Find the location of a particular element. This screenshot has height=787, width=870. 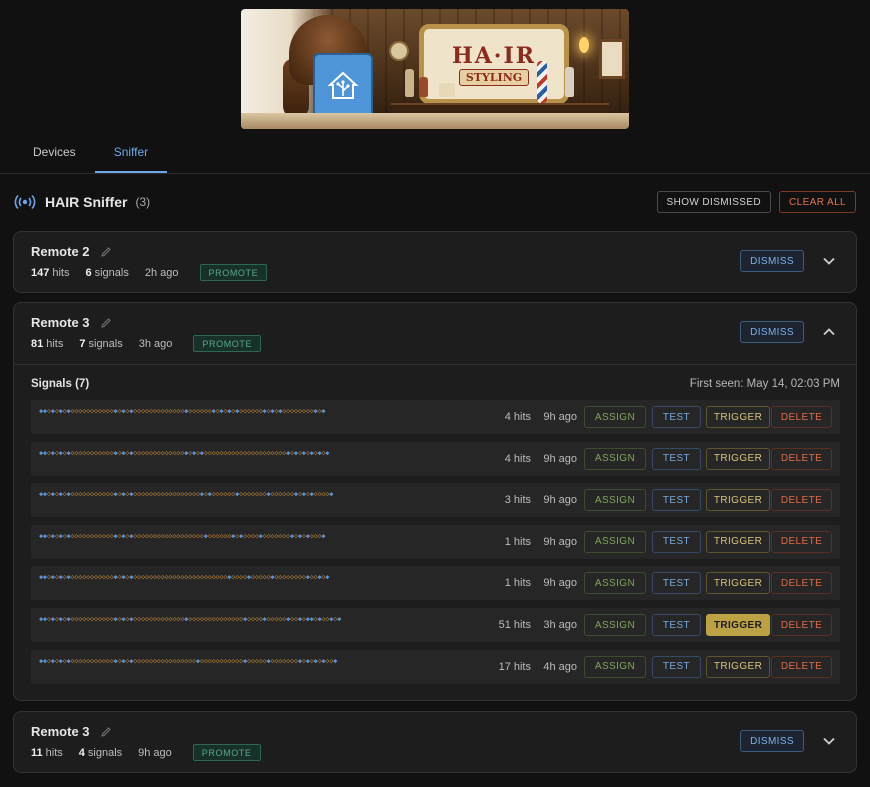

tab-devices: Devices is located at coordinates (54, 156).